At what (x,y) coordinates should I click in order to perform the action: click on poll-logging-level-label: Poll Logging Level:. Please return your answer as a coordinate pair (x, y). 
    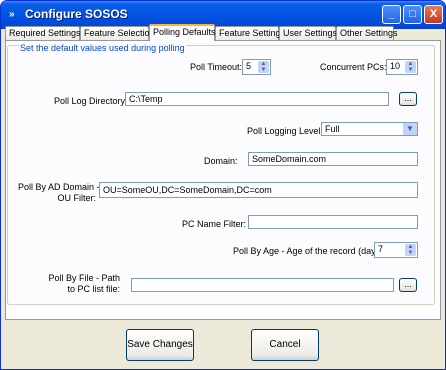
    Looking at the image, I should click on (285, 131).